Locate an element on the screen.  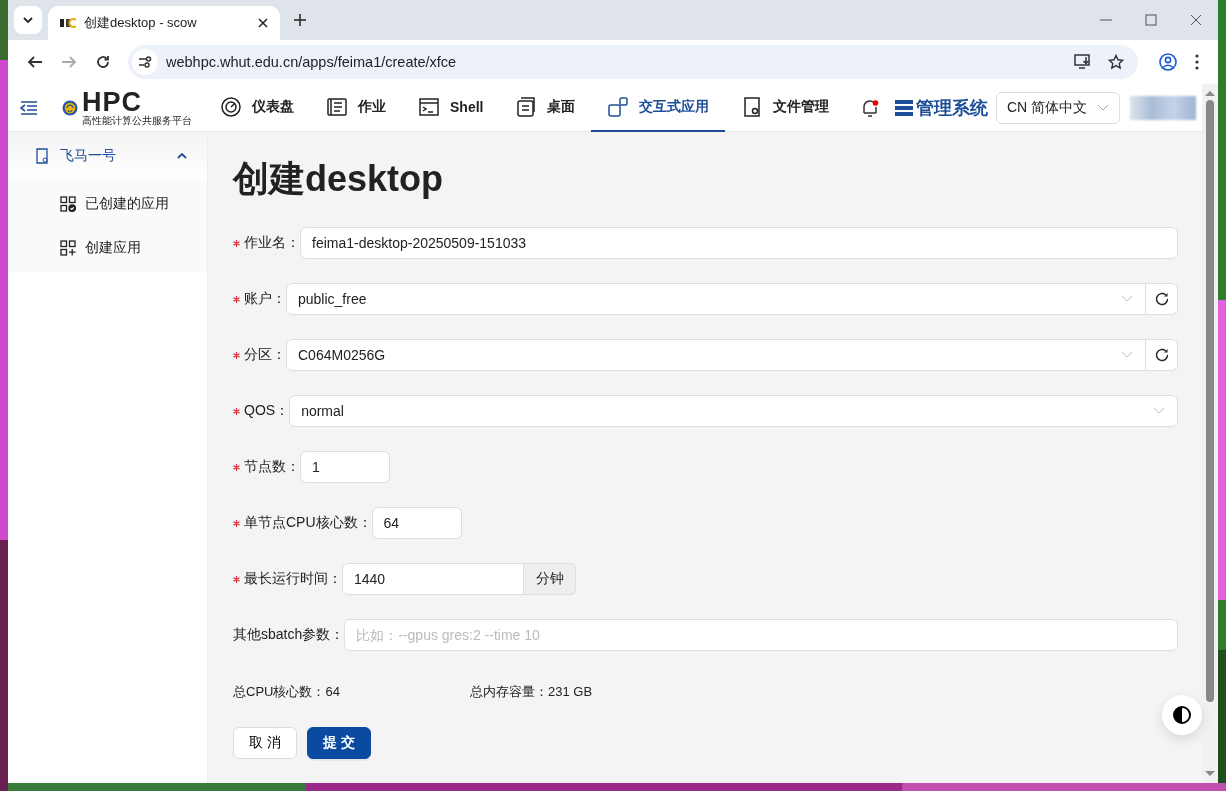
back-icon is located at coordinates (35, 62).